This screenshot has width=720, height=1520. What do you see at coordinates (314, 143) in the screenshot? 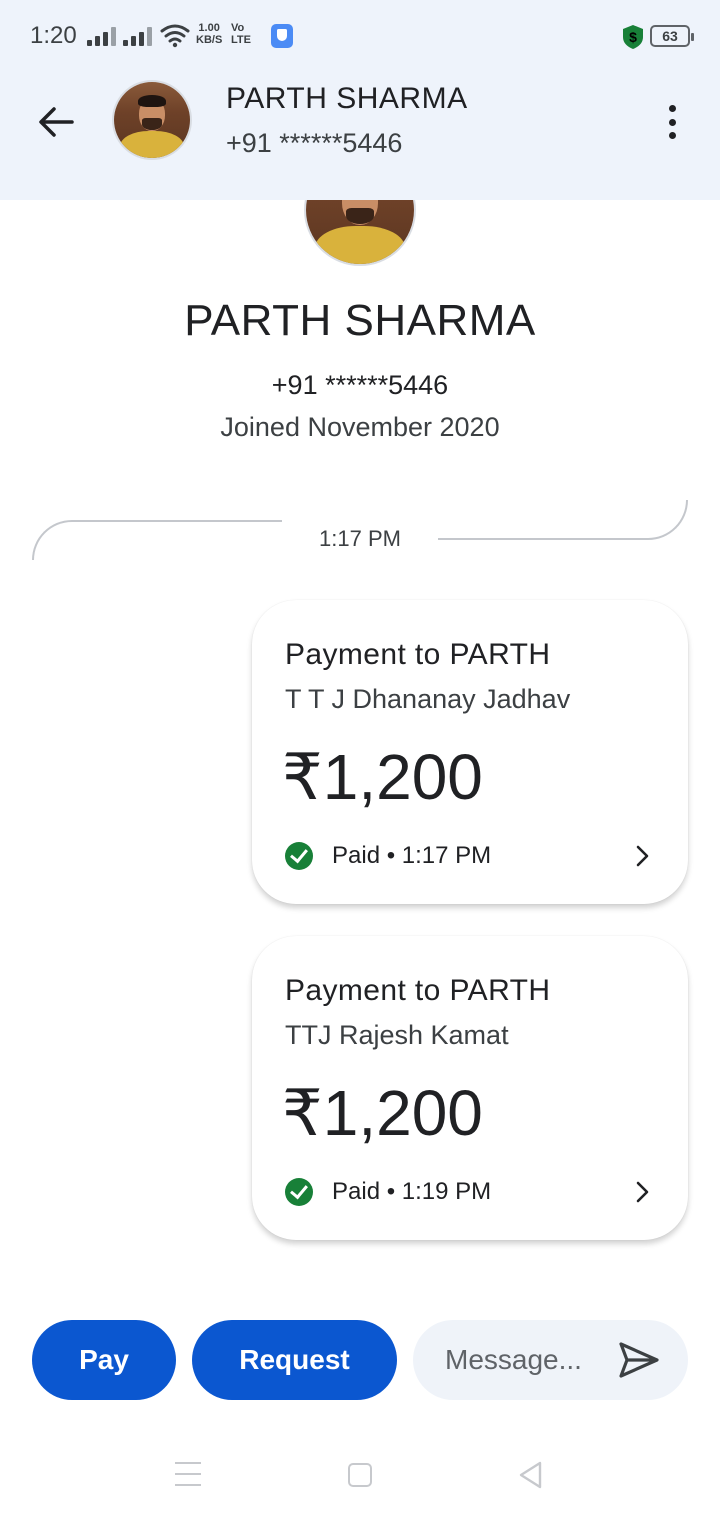
I see `contact-phone: +91 ******5446` at bounding box center [314, 143].